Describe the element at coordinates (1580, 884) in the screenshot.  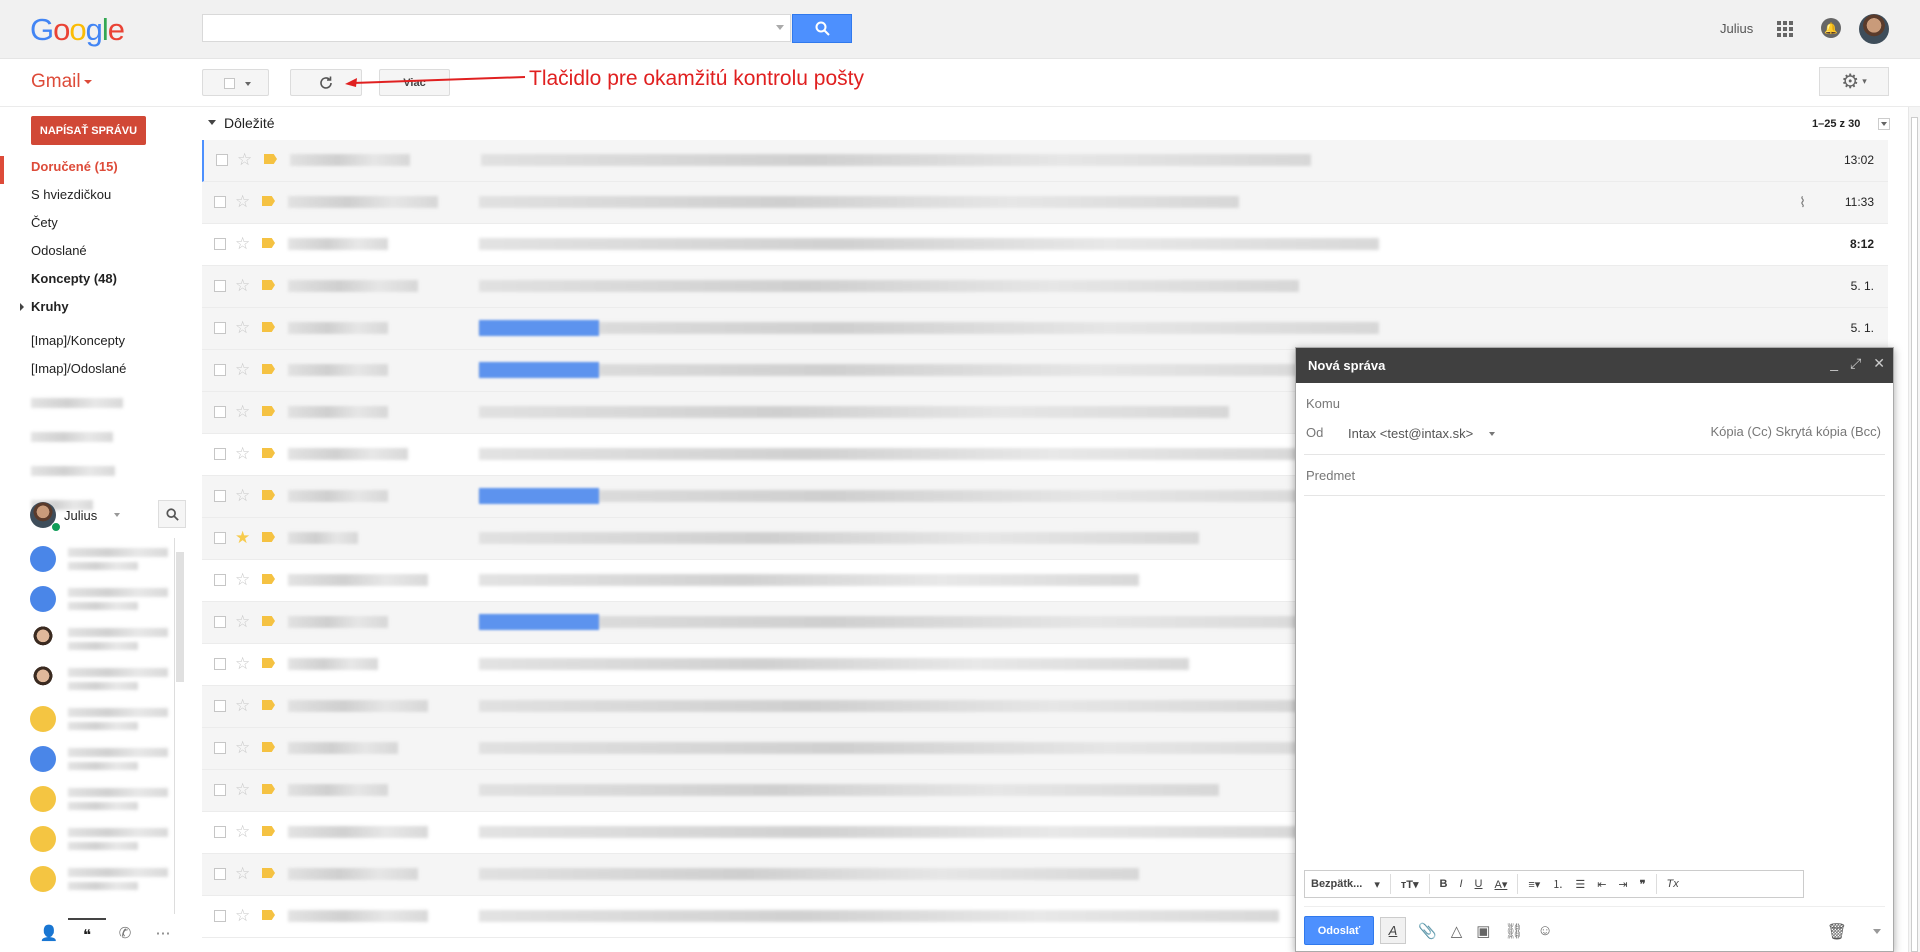
I see `bulleted-list-icon: ☰` at that location.